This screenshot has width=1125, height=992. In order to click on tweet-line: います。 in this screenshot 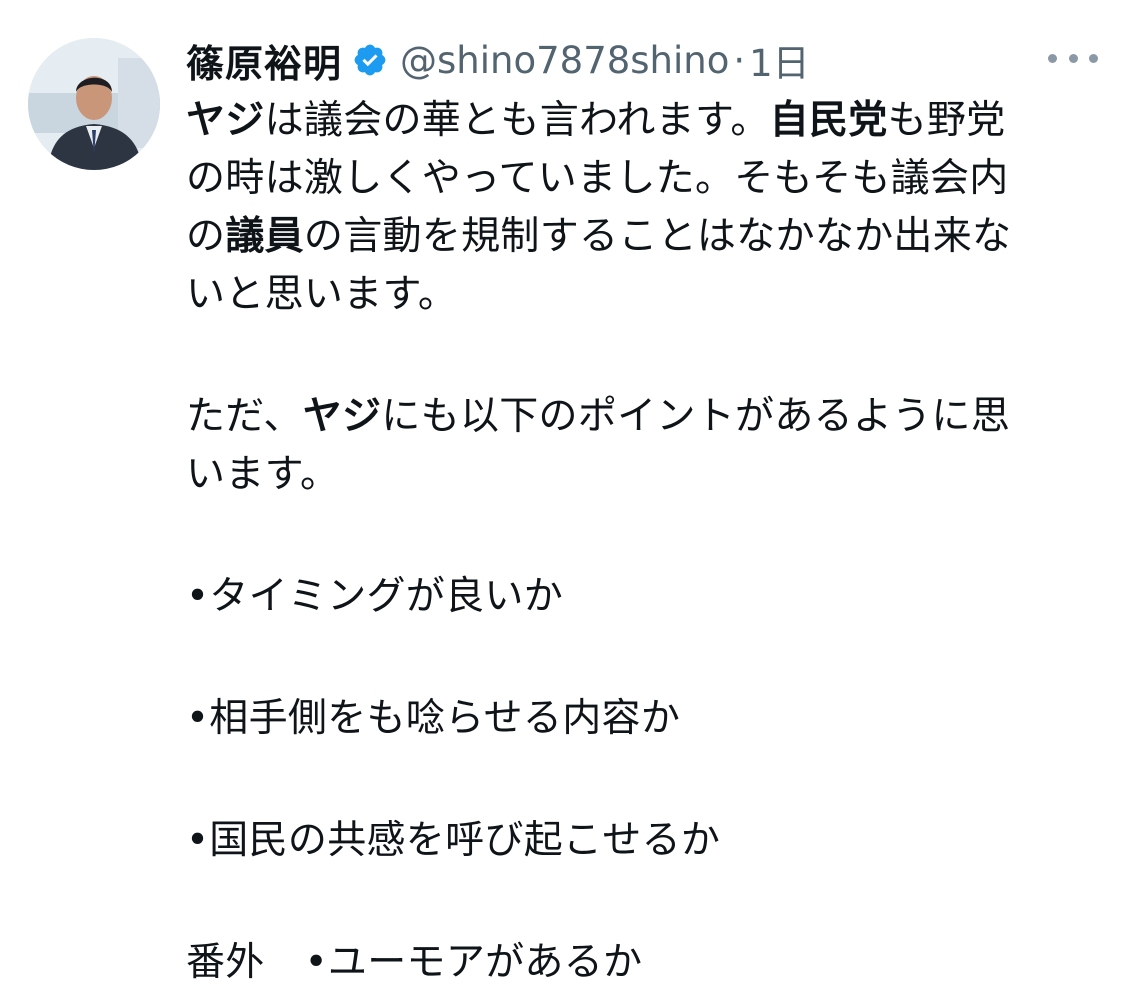, I will do `click(263, 474)`.